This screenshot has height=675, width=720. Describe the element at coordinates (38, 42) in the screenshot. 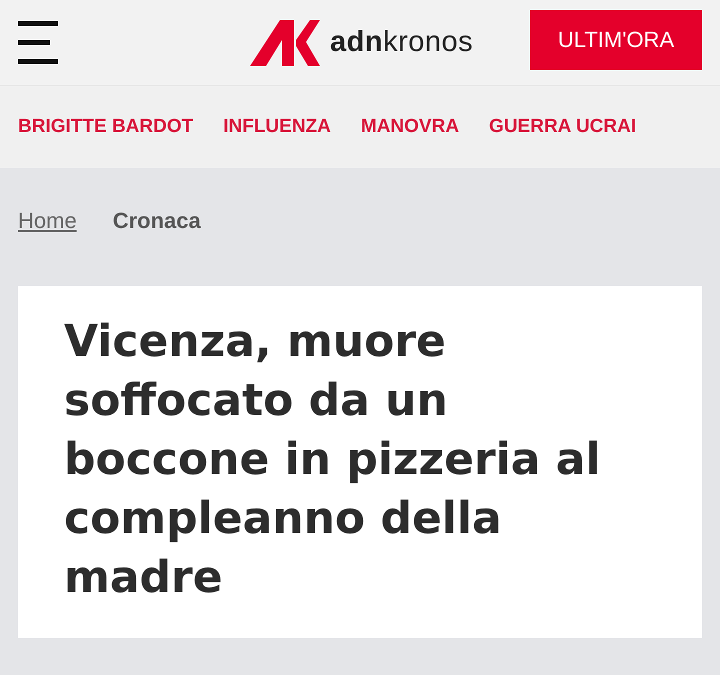

I see `menu-icon` at that location.